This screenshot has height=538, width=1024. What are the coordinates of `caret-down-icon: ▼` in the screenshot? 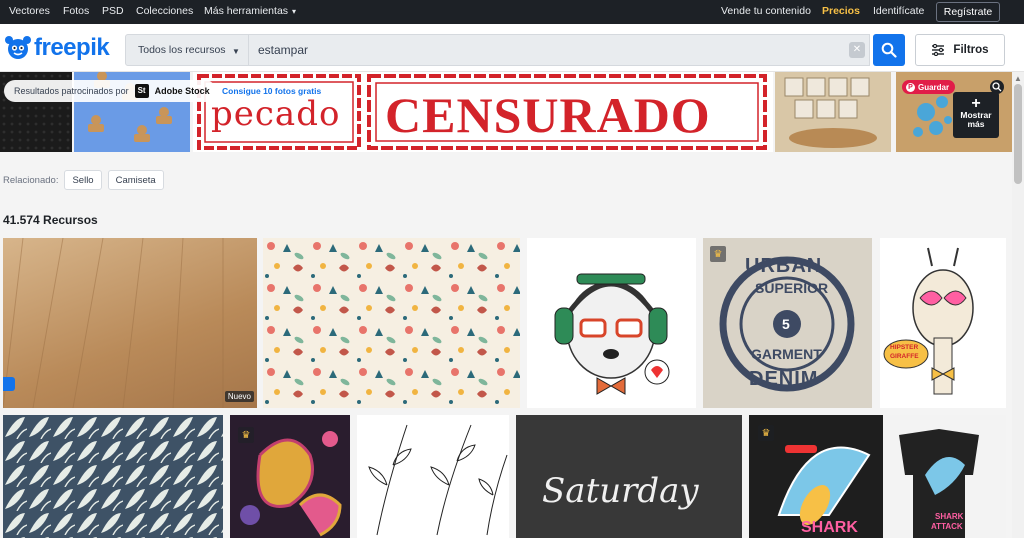 It's located at (236, 51).